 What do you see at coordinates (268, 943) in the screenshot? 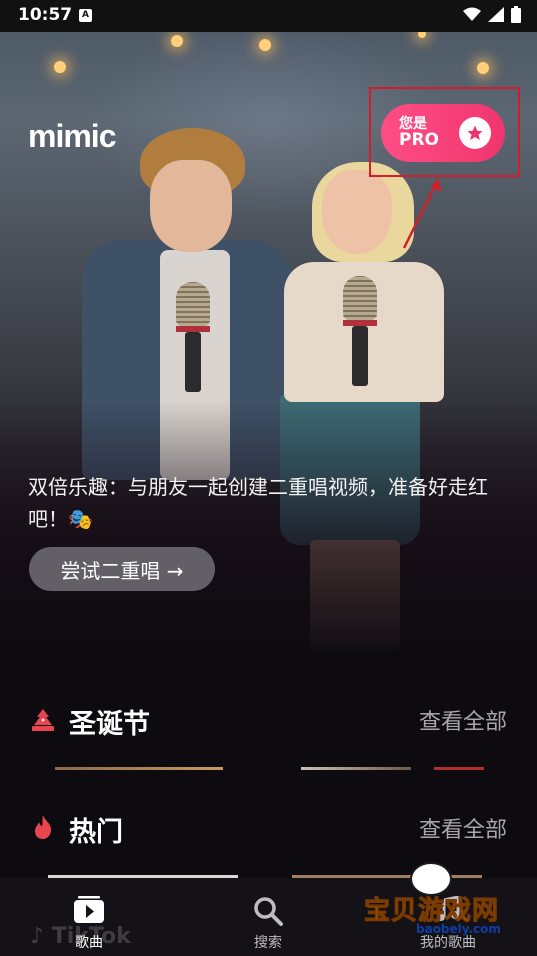
I see `nav-label: 搜索` at bounding box center [268, 943].